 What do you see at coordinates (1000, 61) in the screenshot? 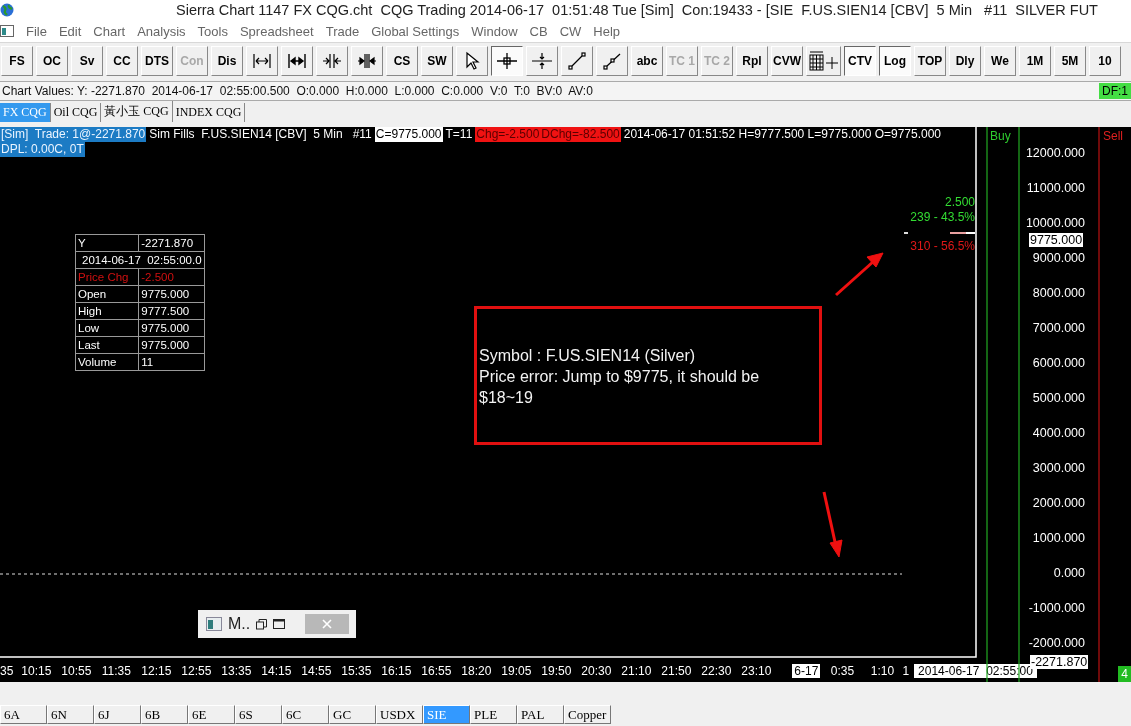
I see `toolbar-button: We` at bounding box center [1000, 61].